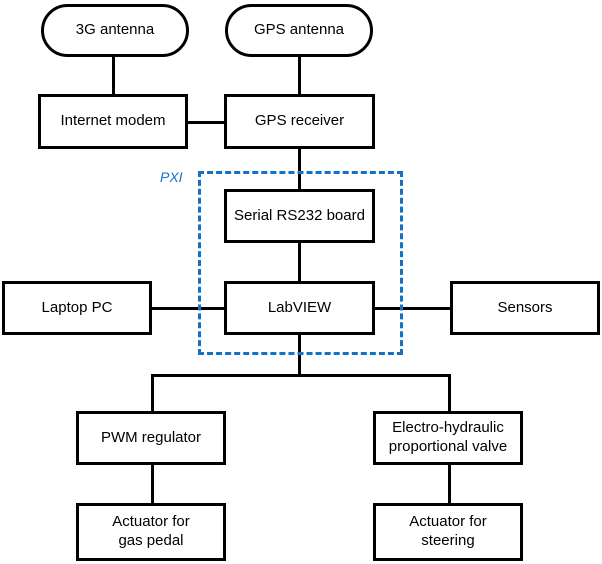 The height and width of the screenshot is (564, 602). What do you see at coordinates (152, 484) in the screenshot?
I see `connector-pwm-to-actuator-gas` at bounding box center [152, 484].